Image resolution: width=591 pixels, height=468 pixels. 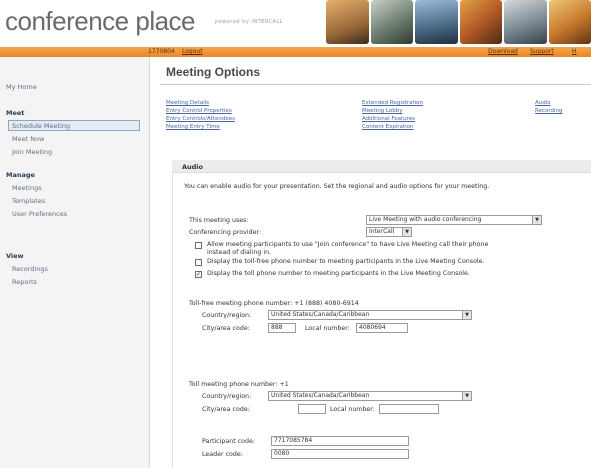 What do you see at coordinates (320, 395) in the screenshot?
I see `toll-country-value: United States/Canada/Caribbean` at bounding box center [320, 395].